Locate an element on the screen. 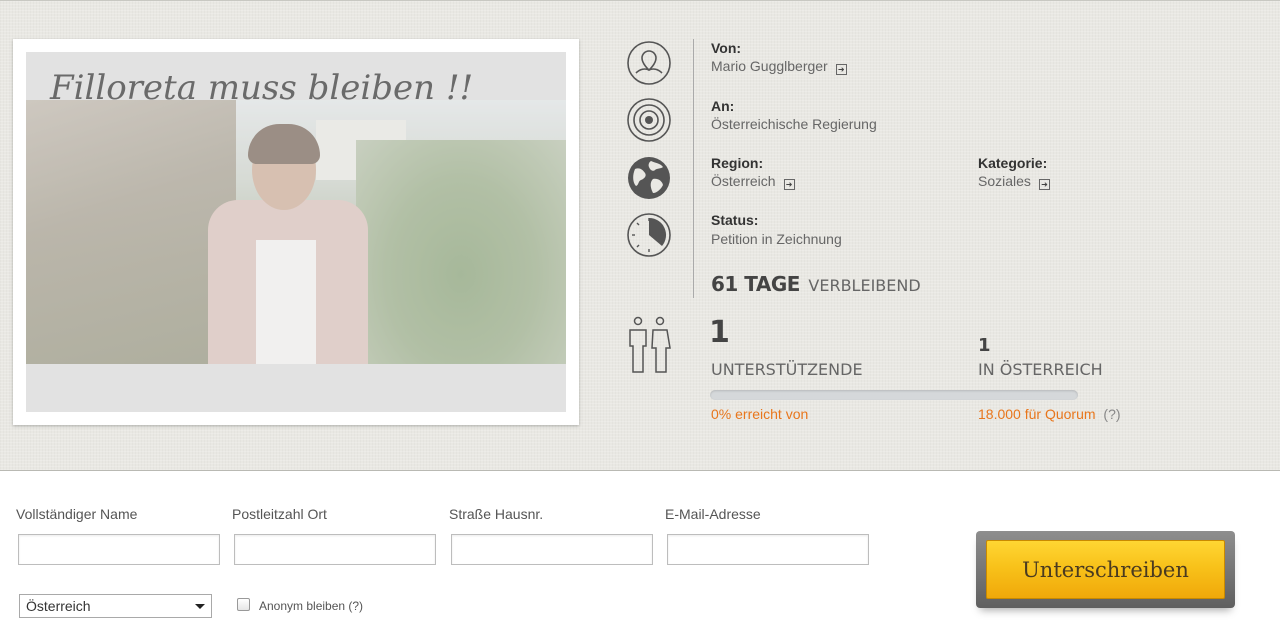 This screenshot has height=625, width=1280. sign-button: Unterschreiben is located at coordinates (1105, 569).